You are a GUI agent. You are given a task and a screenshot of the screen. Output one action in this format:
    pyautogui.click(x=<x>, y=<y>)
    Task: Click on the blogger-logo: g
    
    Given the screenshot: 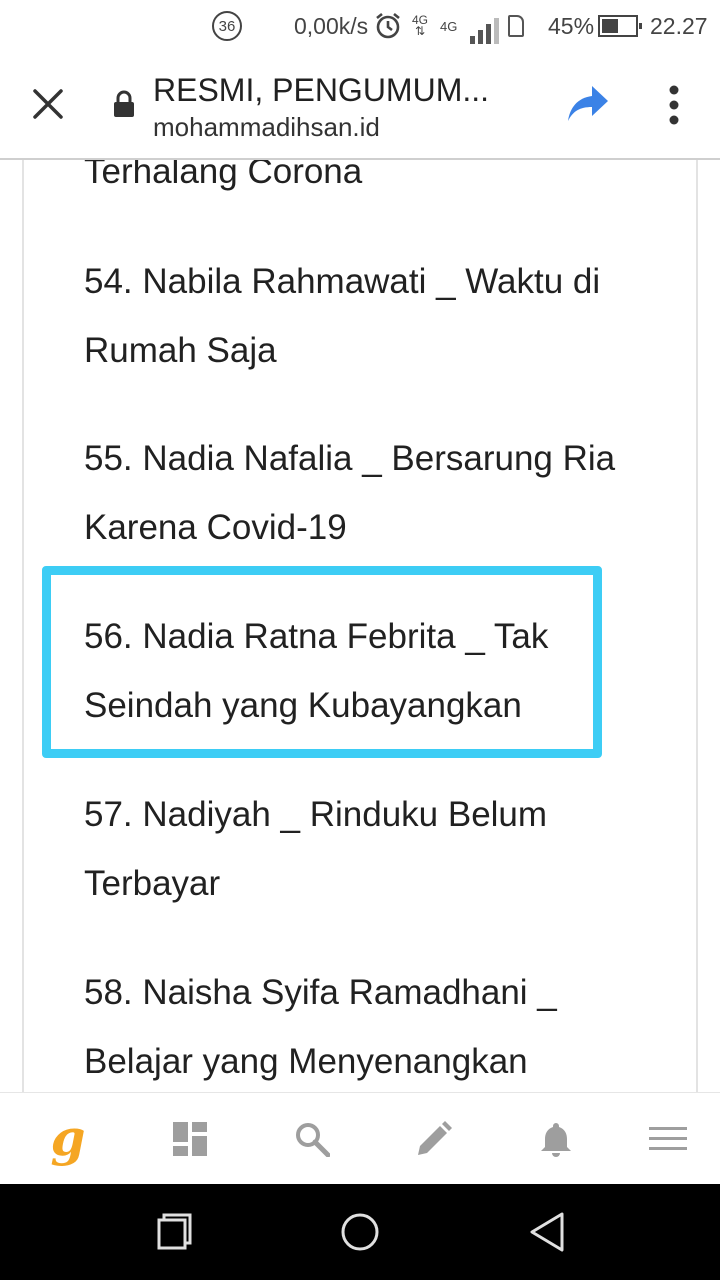 What is the action you would take?
    pyautogui.click(x=68, y=1137)
    